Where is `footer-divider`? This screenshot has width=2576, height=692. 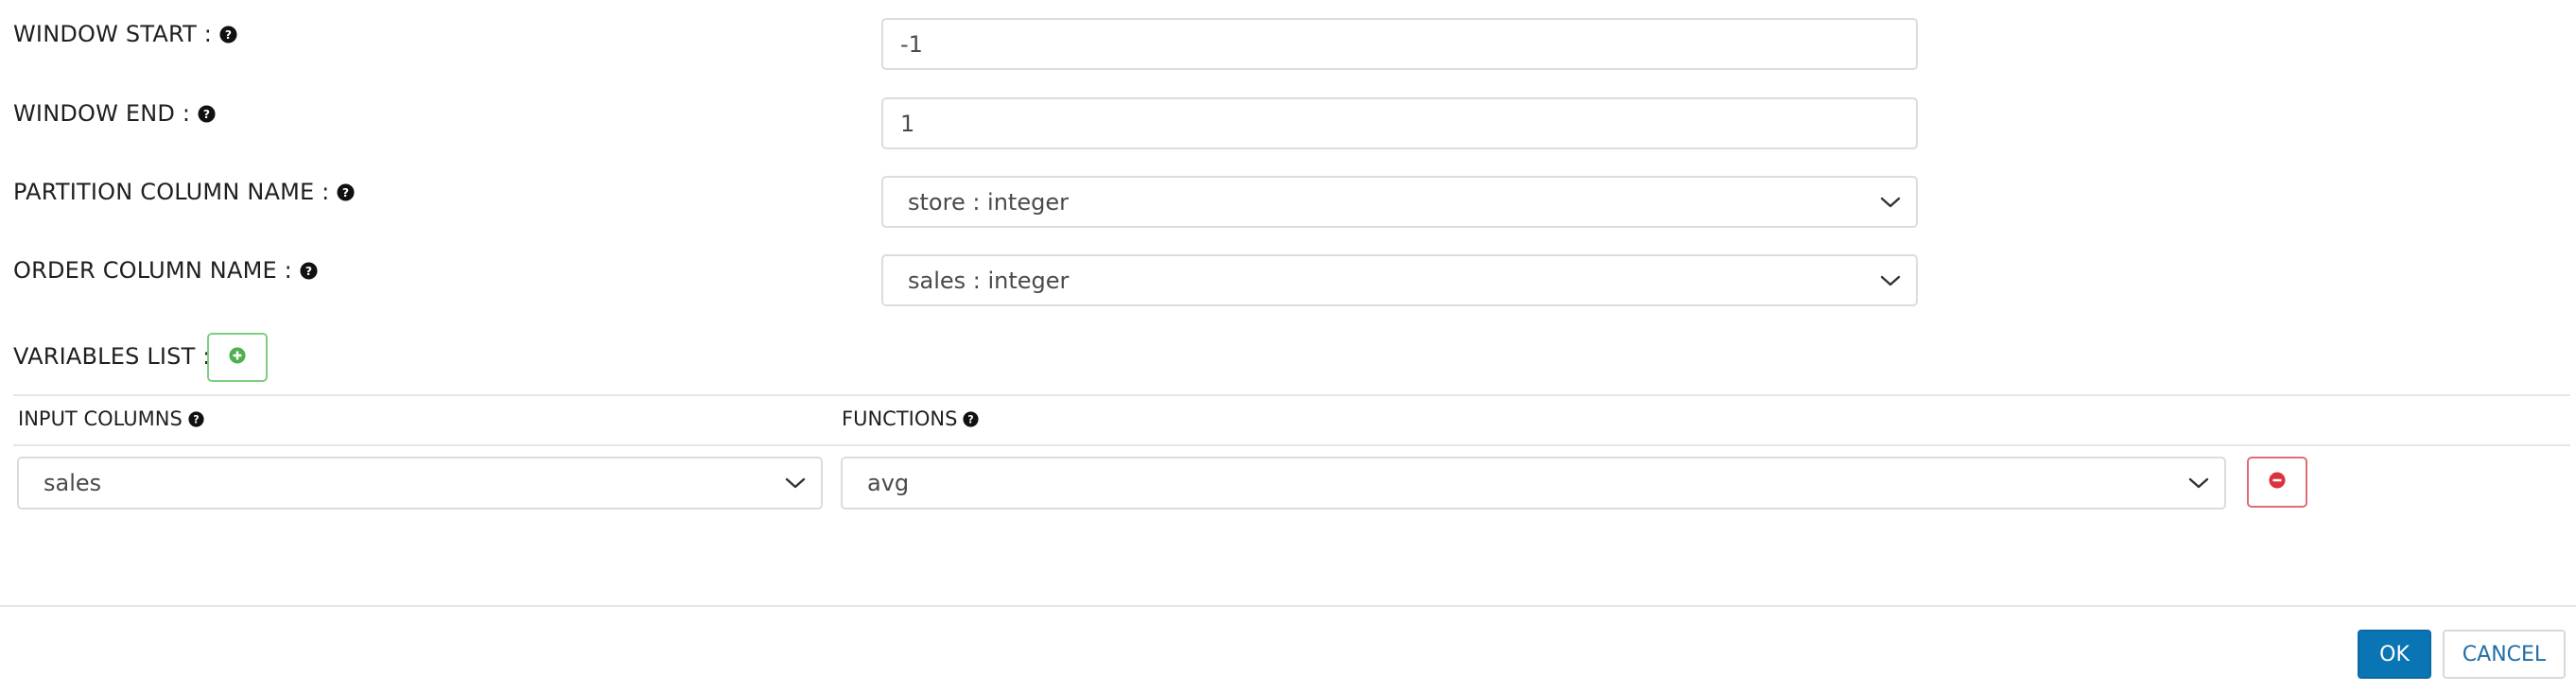
footer-divider is located at coordinates (1288, 606).